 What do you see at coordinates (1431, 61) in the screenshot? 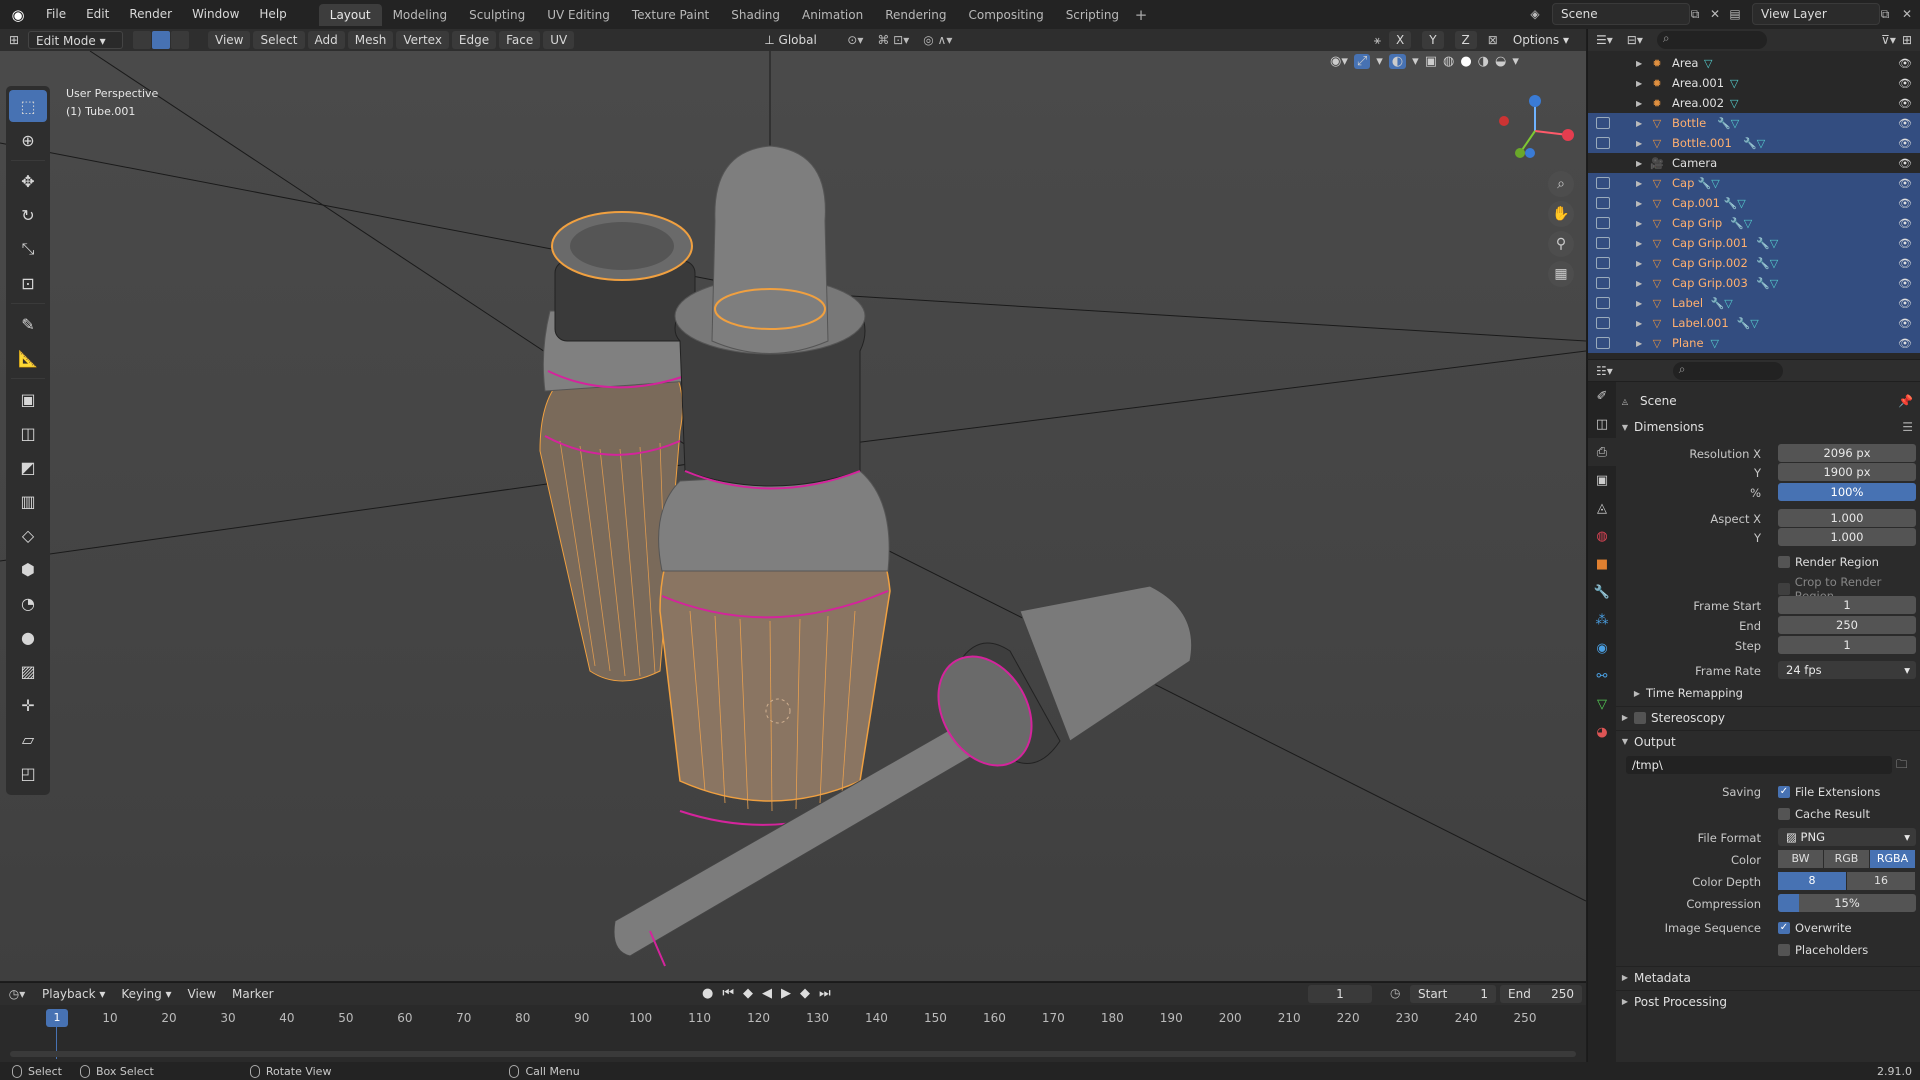
I see `xray-icon: ▣` at bounding box center [1431, 61].